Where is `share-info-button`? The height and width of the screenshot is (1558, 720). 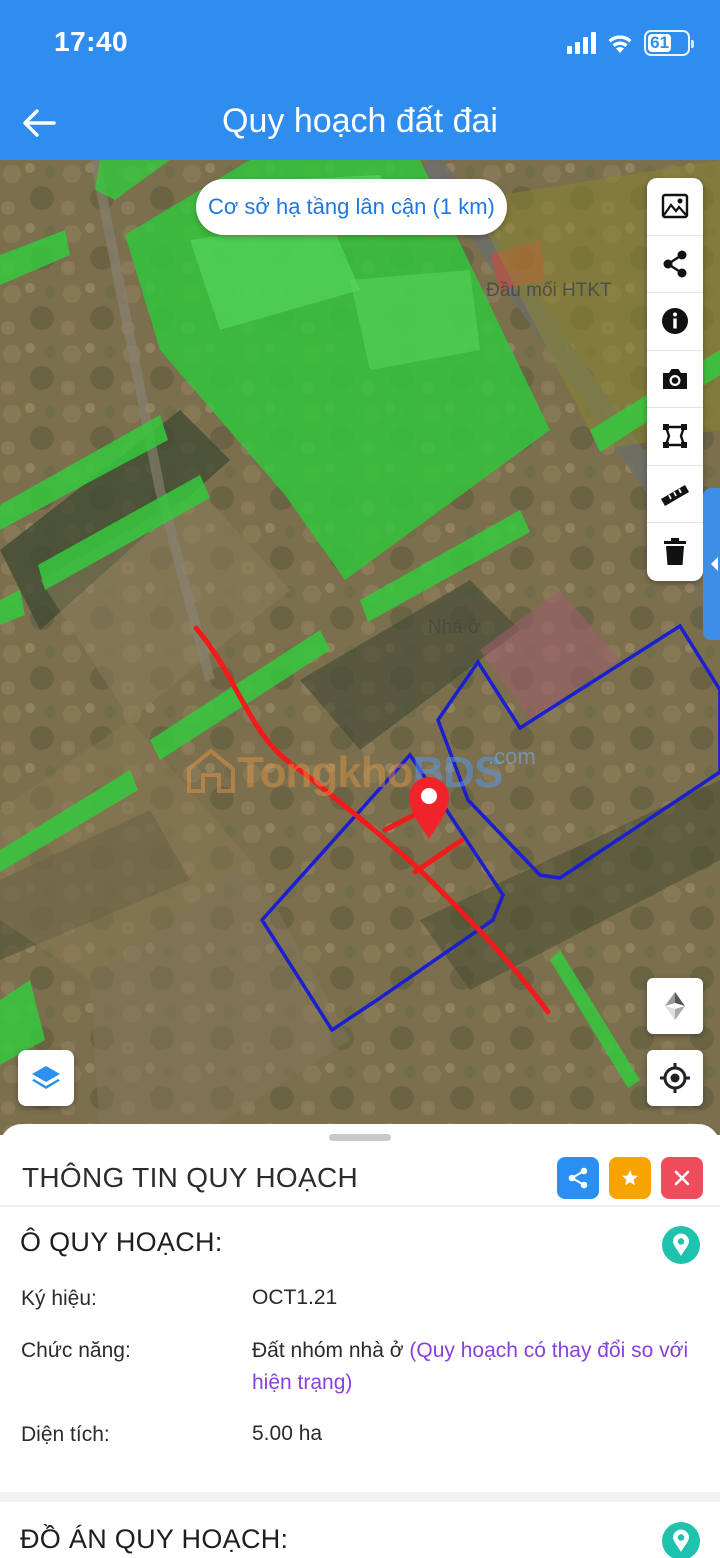 share-info-button is located at coordinates (578, 1178).